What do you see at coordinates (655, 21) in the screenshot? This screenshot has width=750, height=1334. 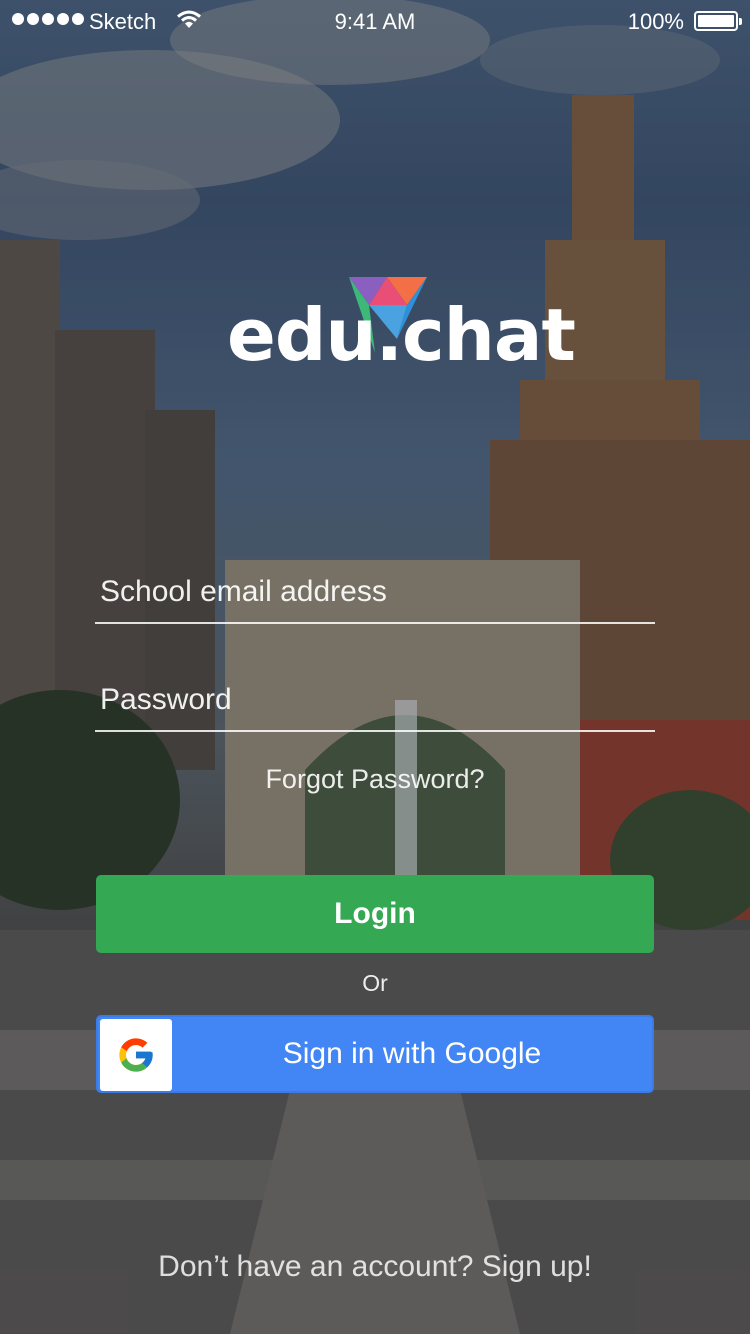 I see `battery-percentage: 100%` at bounding box center [655, 21].